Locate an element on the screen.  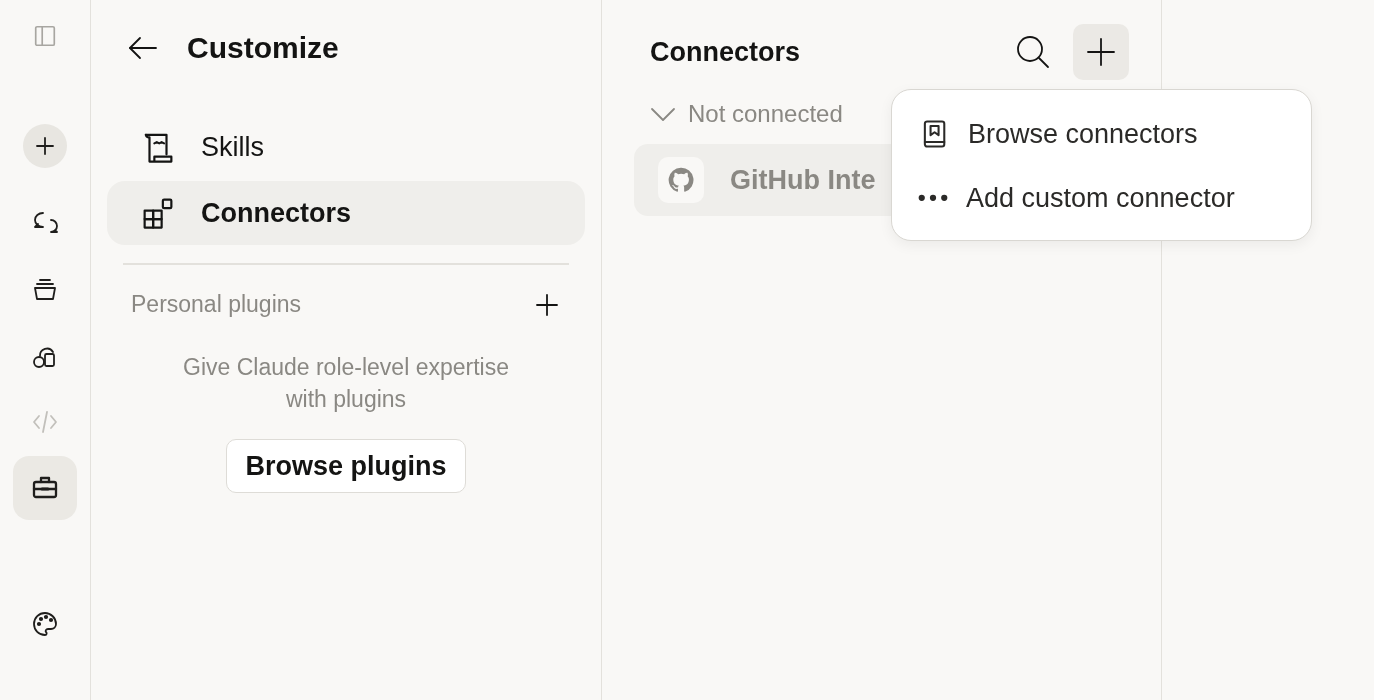
browse-plugins-button: Browse plugins is located at coordinates (346, 466).